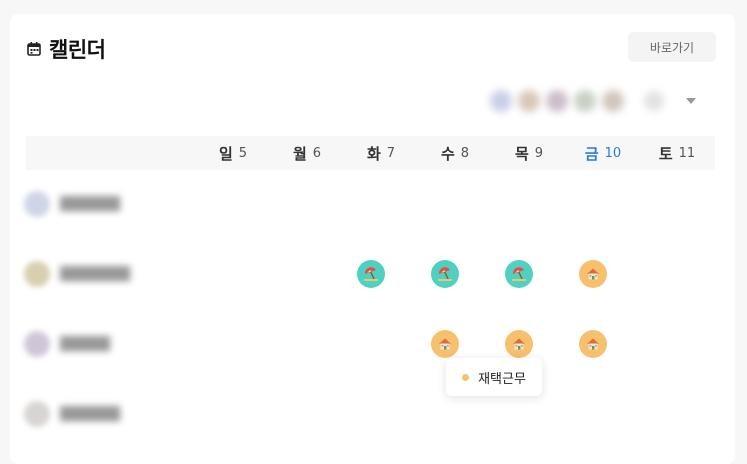 The image size is (747, 464). Describe the element at coordinates (307, 153) in the screenshot. I see `day-header-mon: 월6` at that location.